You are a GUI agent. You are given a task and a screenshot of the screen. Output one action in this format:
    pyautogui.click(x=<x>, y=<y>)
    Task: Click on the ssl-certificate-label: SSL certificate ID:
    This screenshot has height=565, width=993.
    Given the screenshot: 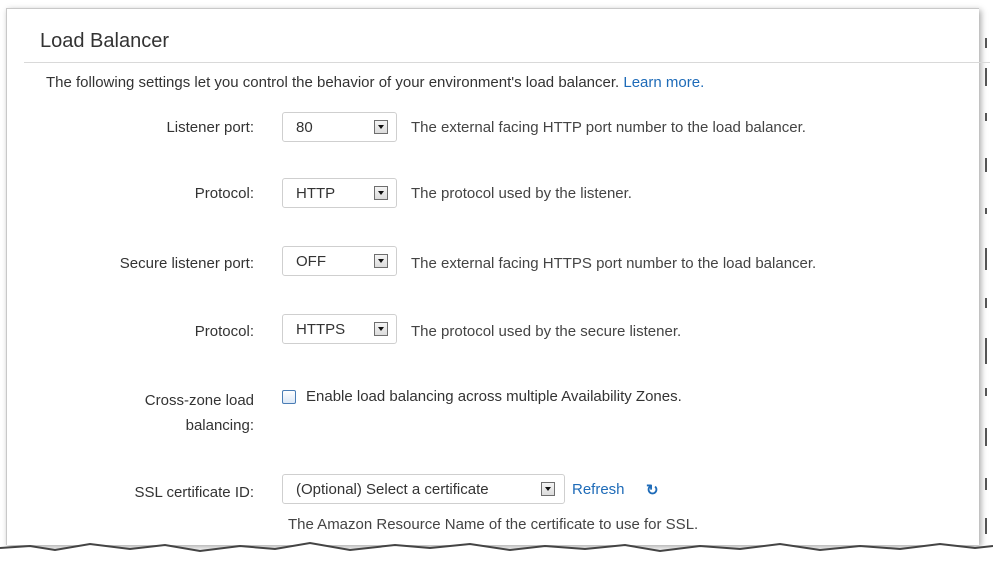 What is the action you would take?
    pyautogui.click(x=194, y=492)
    